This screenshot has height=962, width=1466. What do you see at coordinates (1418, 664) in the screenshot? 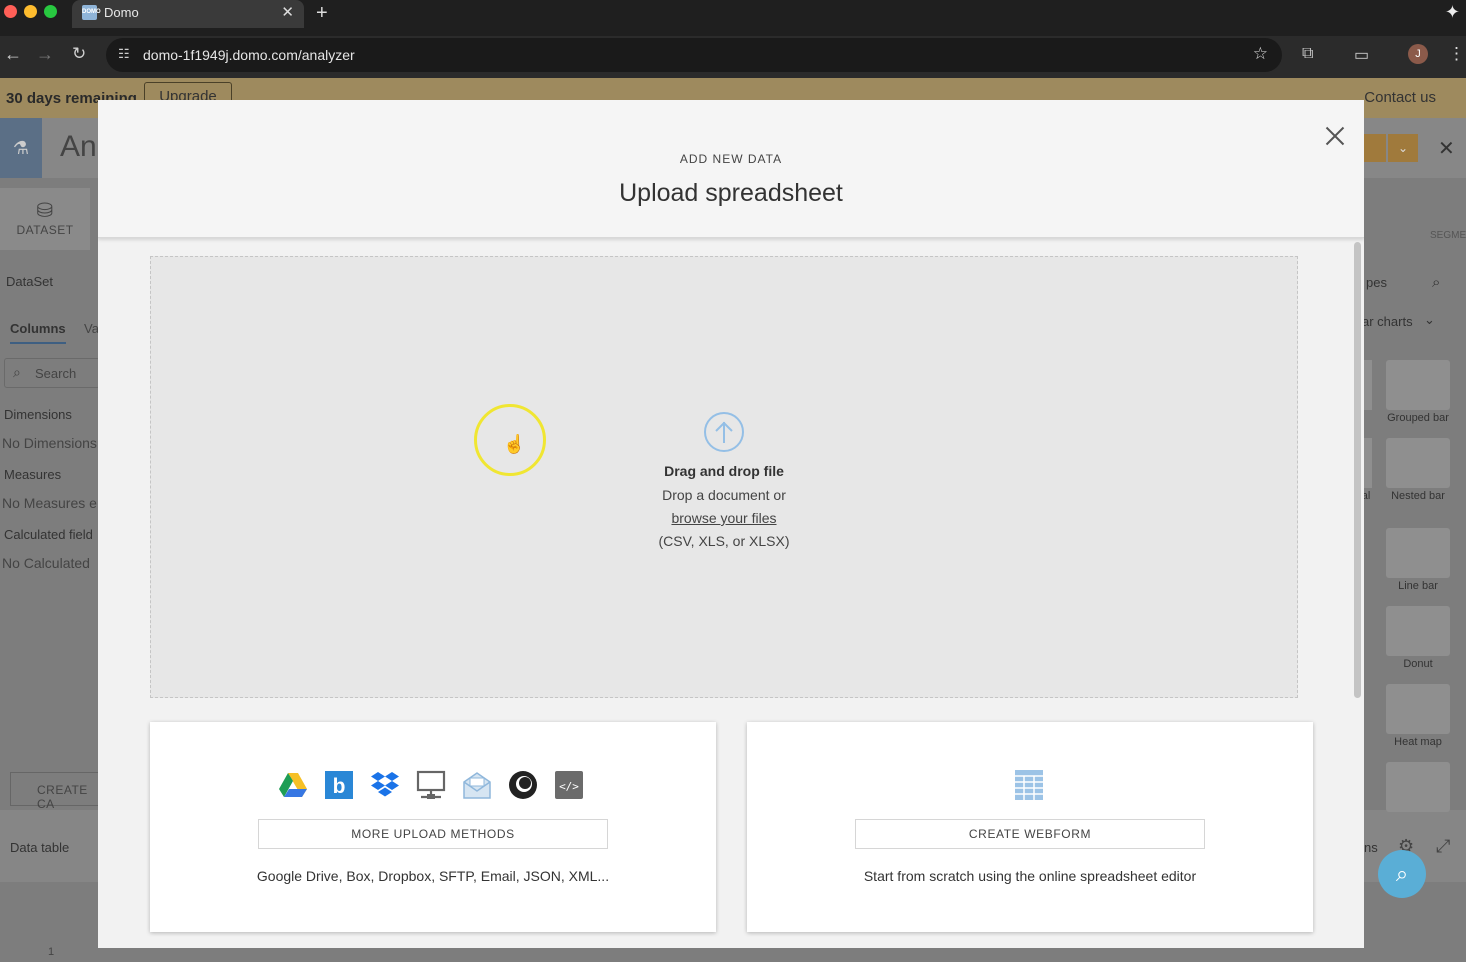
I see `chart-type-label: Donut` at bounding box center [1418, 664].